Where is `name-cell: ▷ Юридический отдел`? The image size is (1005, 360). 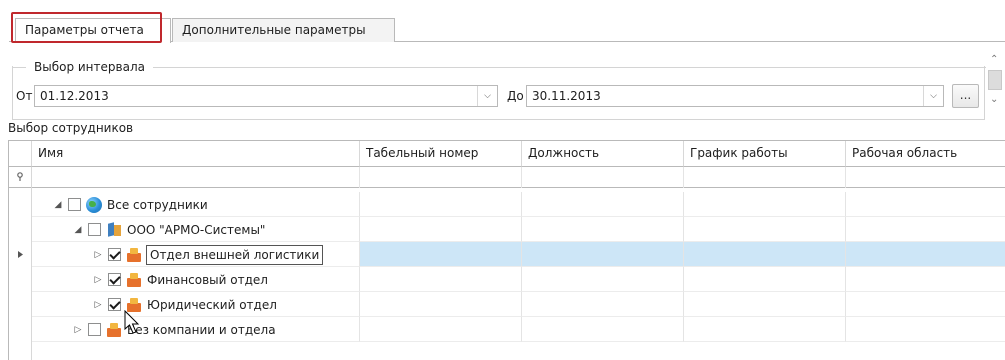 name-cell: ▷ Юридический отдел is located at coordinates (196, 304).